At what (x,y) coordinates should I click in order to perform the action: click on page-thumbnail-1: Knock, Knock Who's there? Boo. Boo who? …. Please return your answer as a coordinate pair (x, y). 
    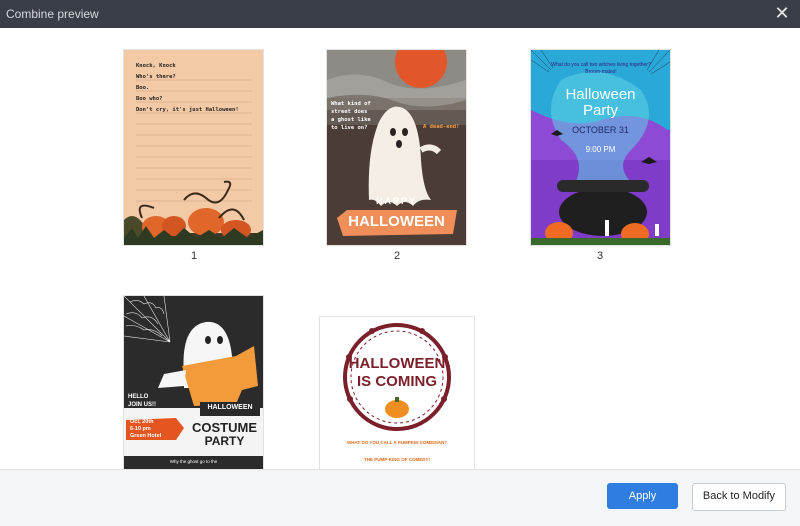
    Looking at the image, I should click on (193, 147).